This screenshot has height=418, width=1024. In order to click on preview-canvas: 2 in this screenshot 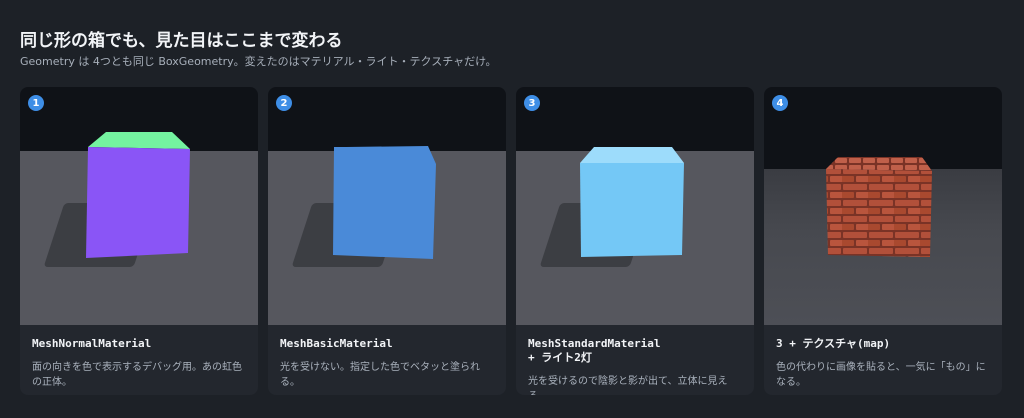, I will do `click(387, 206)`.